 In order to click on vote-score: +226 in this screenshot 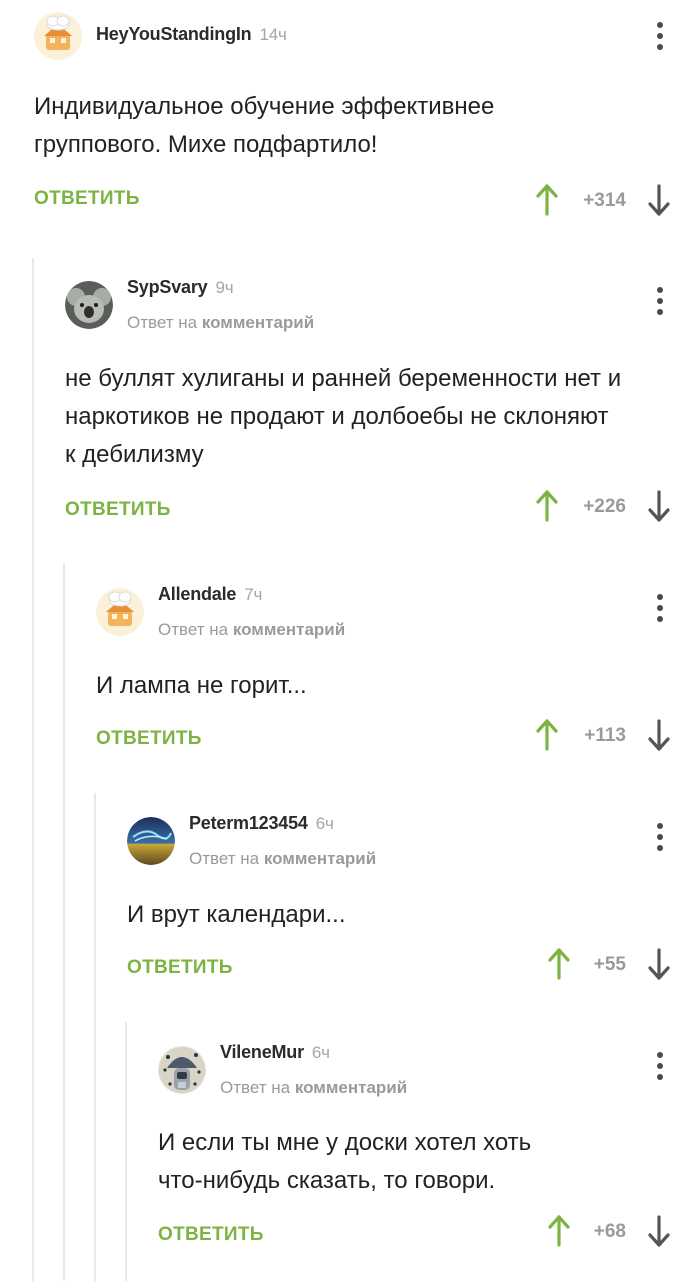, I will do `click(604, 506)`.